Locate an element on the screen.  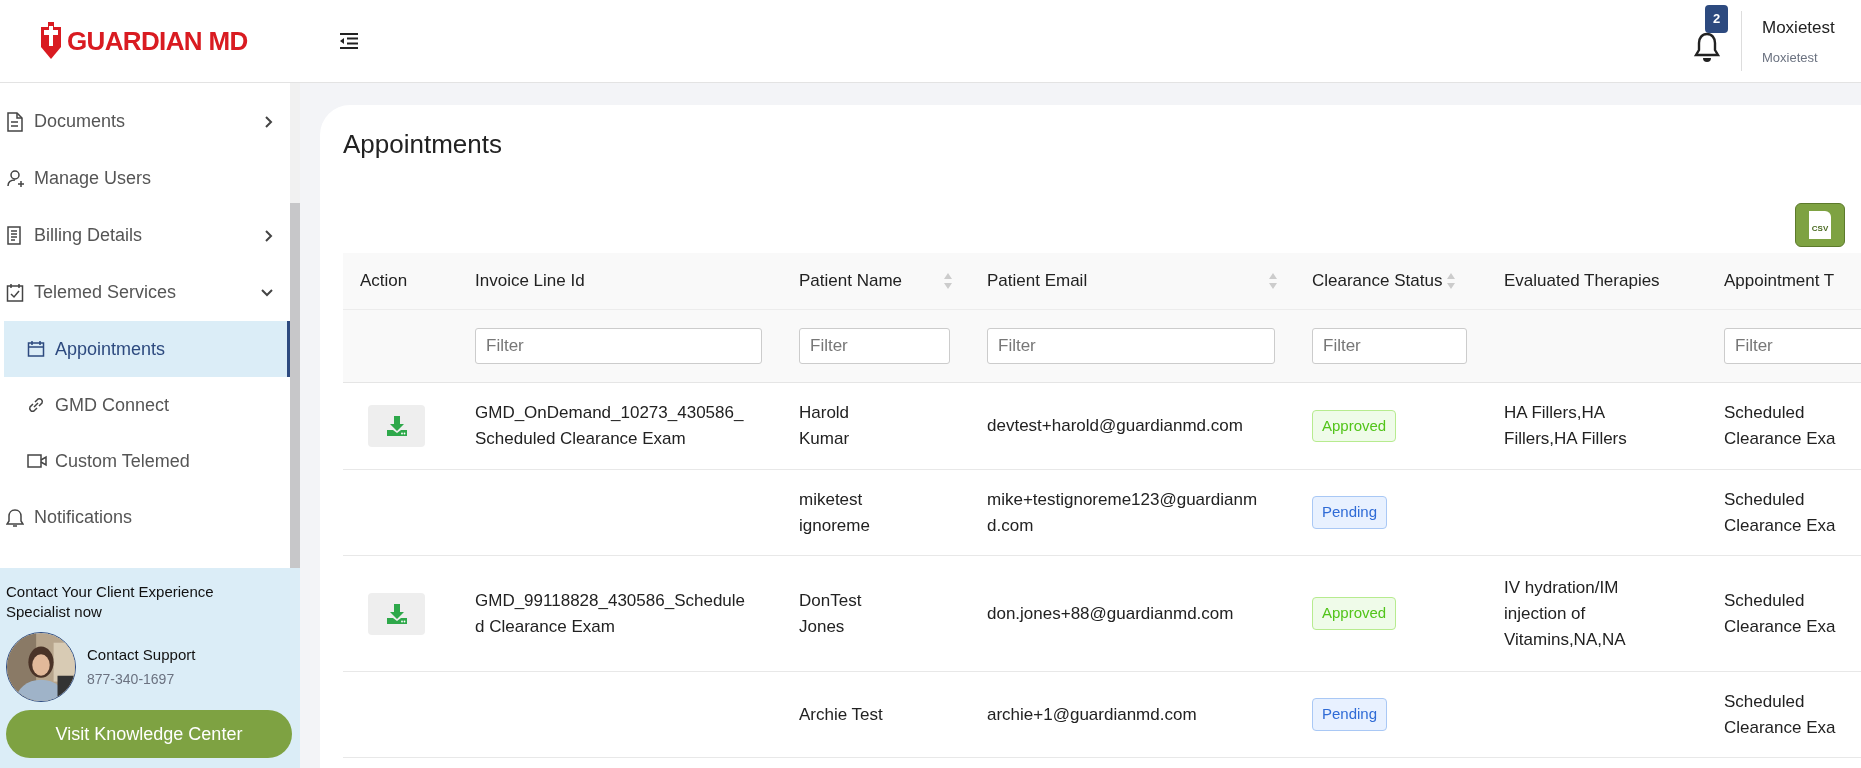
contact-phone: 877-340-1697 is located at coordinates (131, 680).